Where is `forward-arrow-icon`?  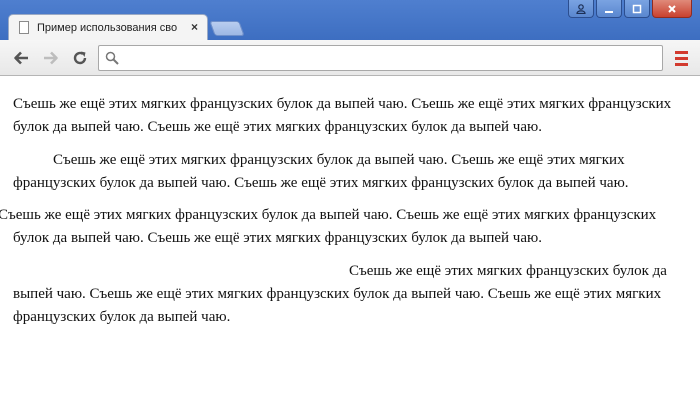
forward-arrow-icon is located at coordinates (51, 58).